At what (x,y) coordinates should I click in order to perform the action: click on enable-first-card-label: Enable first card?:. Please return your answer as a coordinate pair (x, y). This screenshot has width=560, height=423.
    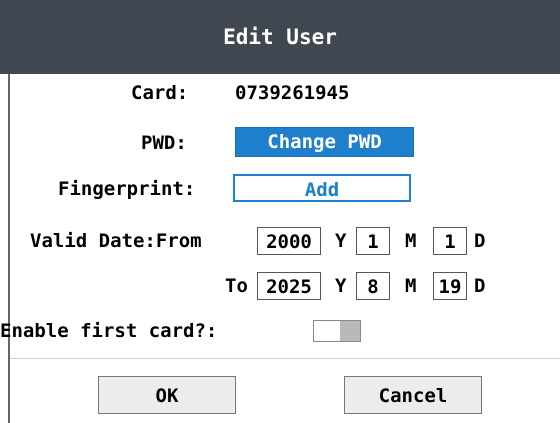
    Looking at the image, I should click on (109, 331).